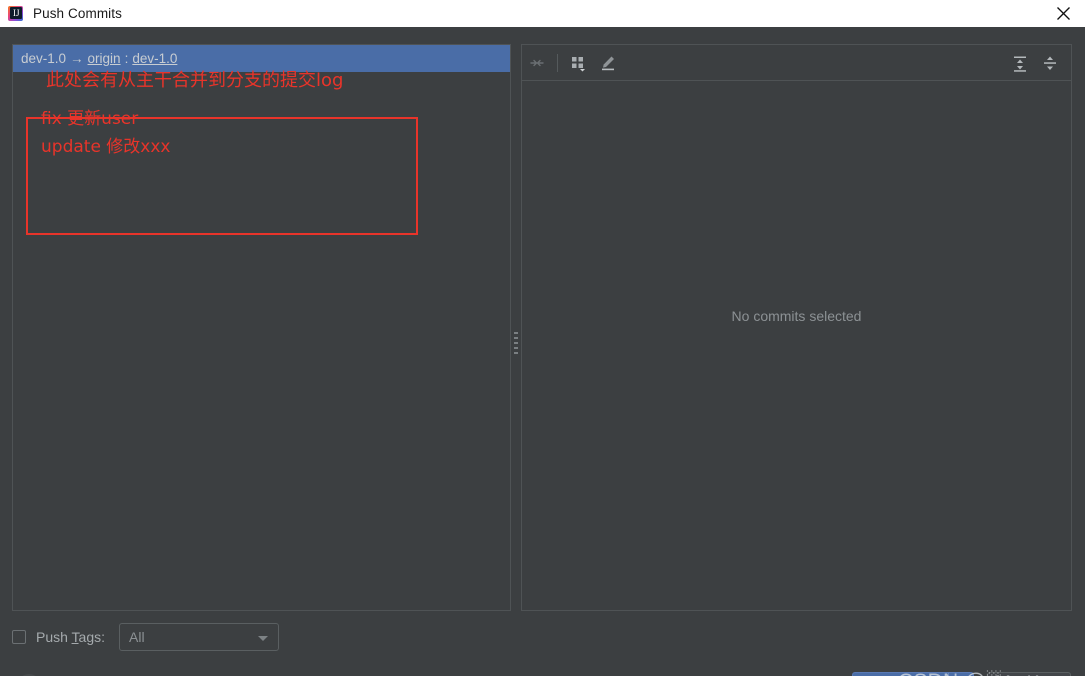 The image size is (1085, 676). Describe the element at coordinates (137, 637) in the screenshot. I see `push-tags-value: All` at that location.